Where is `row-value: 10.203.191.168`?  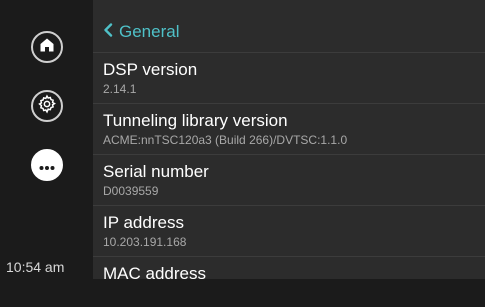 row-value: 10.203.191.168 is located at coordinates (145, 242).